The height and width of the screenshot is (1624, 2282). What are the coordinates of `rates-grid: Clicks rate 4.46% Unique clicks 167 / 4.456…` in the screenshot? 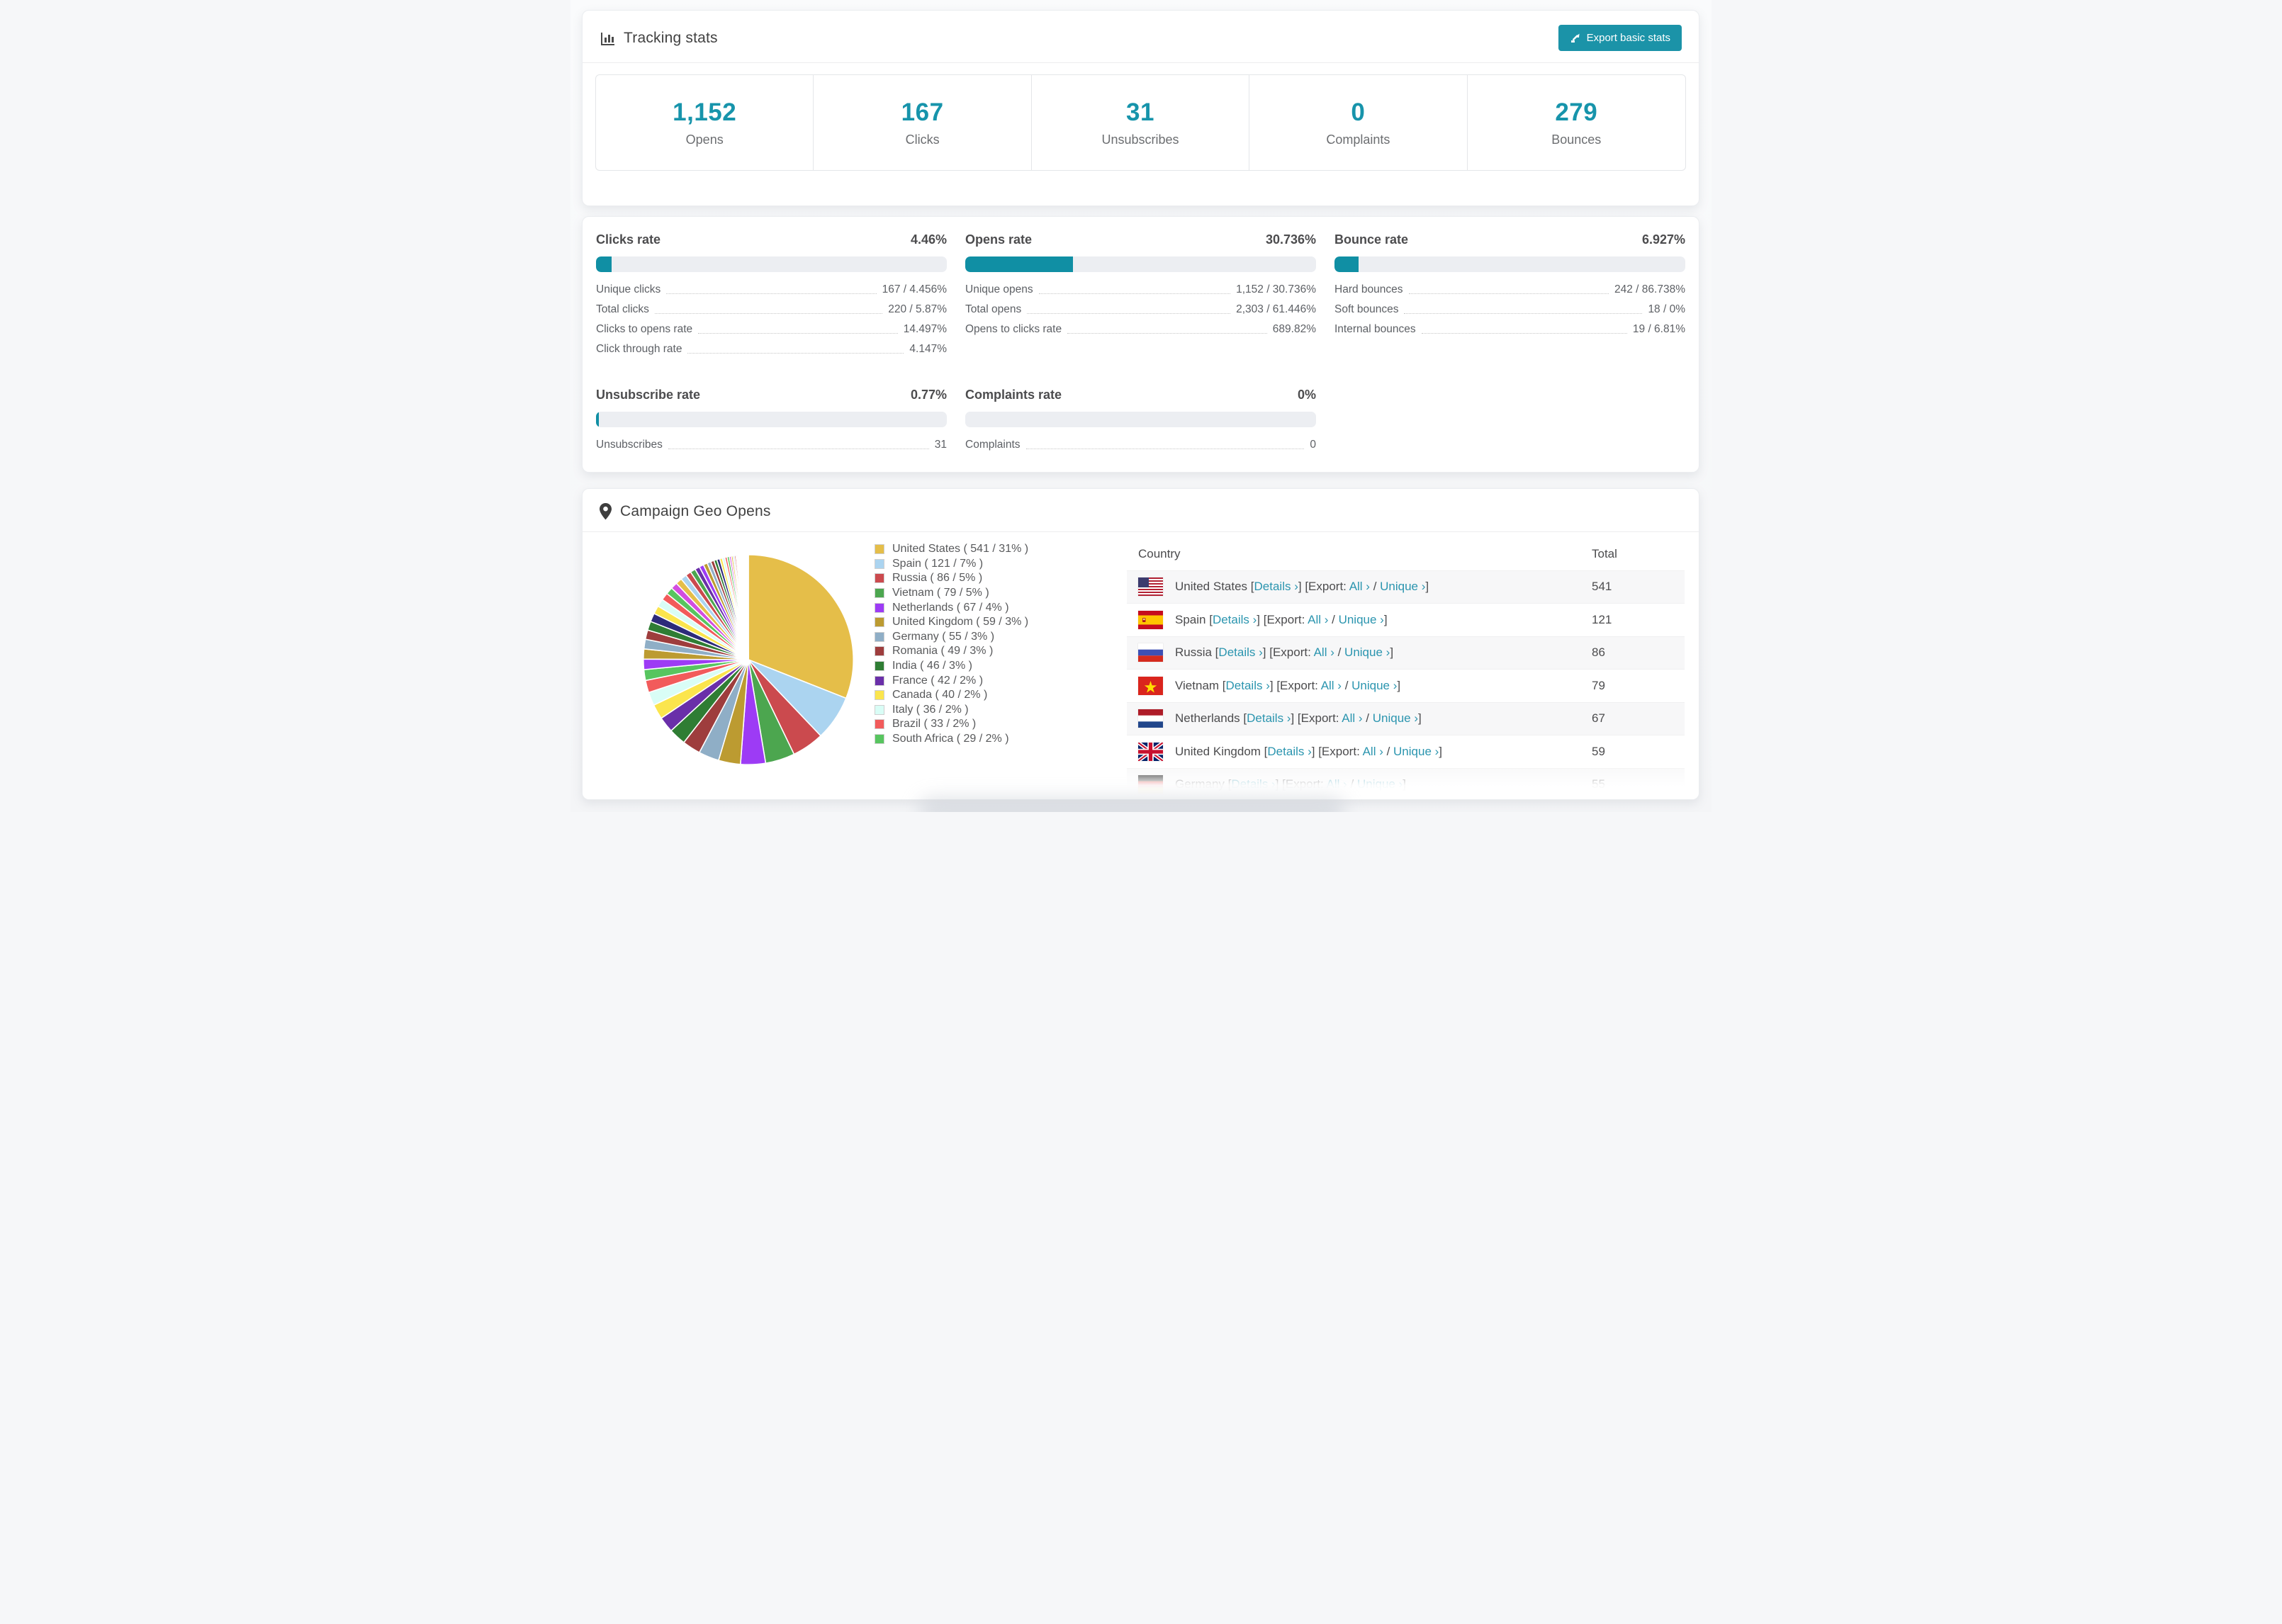 It's located at (1141, 347).